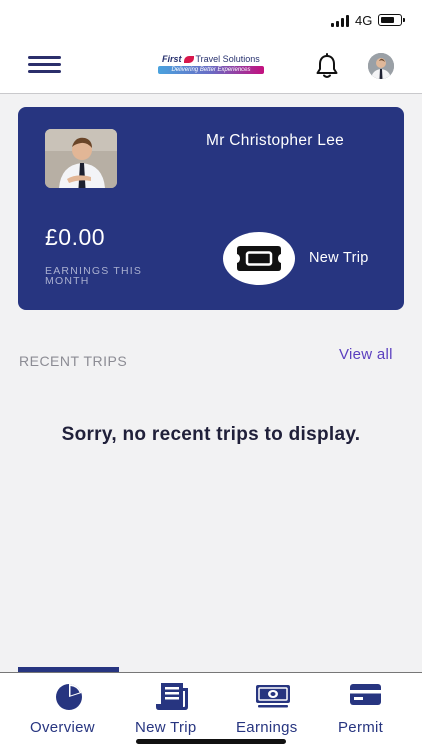  I want to click on card-icon, so click(365, 694).